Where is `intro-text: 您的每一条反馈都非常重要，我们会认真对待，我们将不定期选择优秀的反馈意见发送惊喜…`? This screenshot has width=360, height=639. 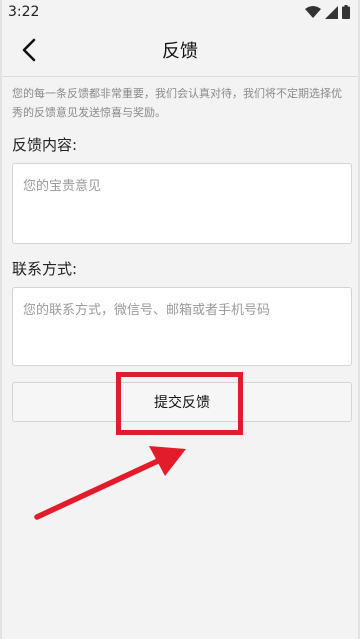 intro-text: 您的每一条反馈都非常重要，我们会认真对待，我们将不定期选择优秀的反馈意见发送惊喜… is located at coordinates (177, 103).